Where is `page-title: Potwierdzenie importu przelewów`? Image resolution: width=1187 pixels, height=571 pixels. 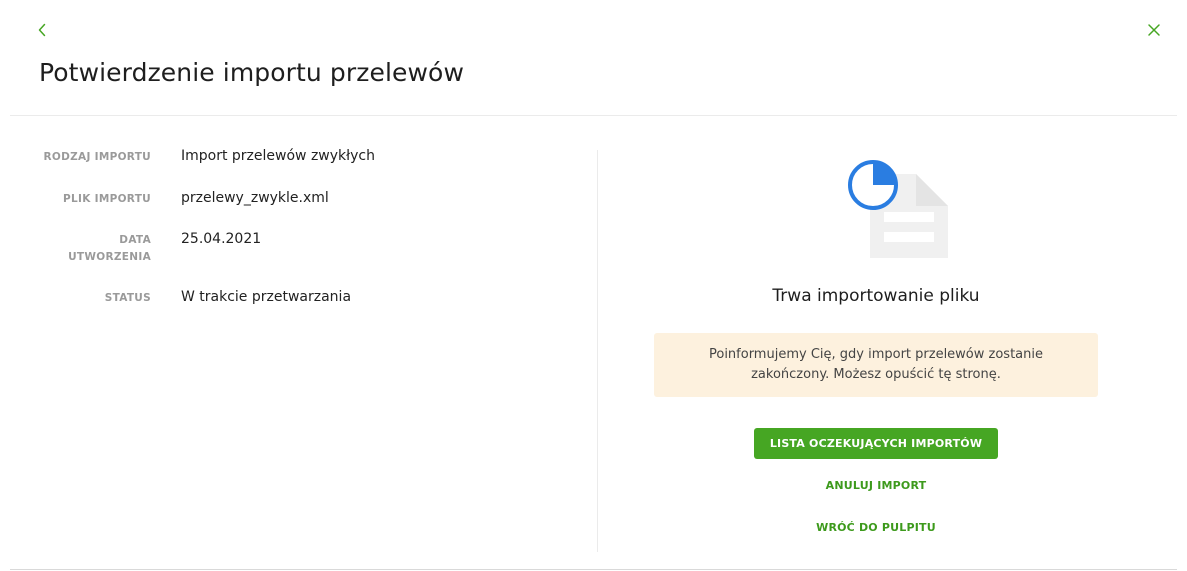 page-title: Potwierdzenie importu przelewów is located at coordinates (251, 72).